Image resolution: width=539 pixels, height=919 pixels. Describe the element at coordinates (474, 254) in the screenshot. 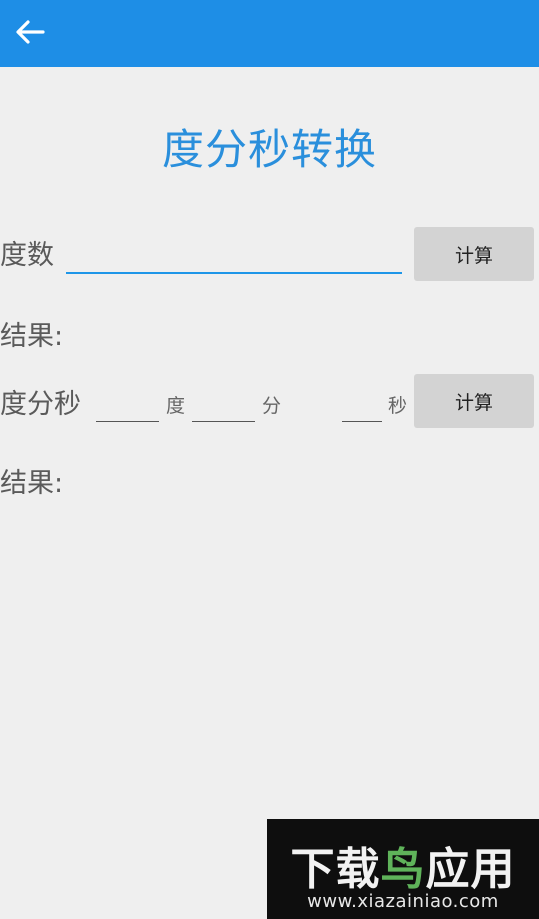

I see `degree-calc-button: 计算` at that location.